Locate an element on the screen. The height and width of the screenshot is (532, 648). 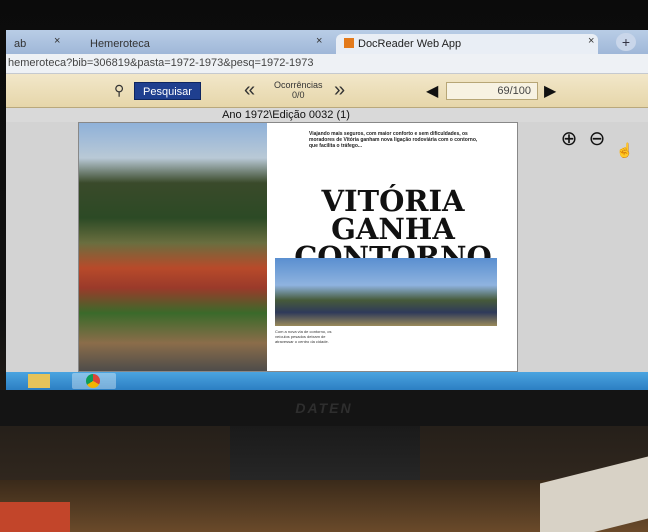
occurrences-value: 0/0 is located at coordinates (298, 95).